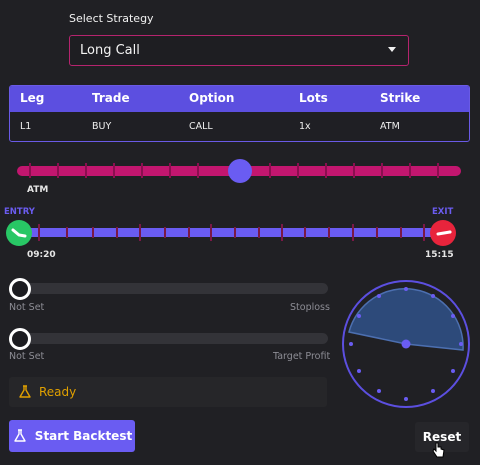 The image size is (480, 465). I want to click on strike-knob, so click(240, 171).